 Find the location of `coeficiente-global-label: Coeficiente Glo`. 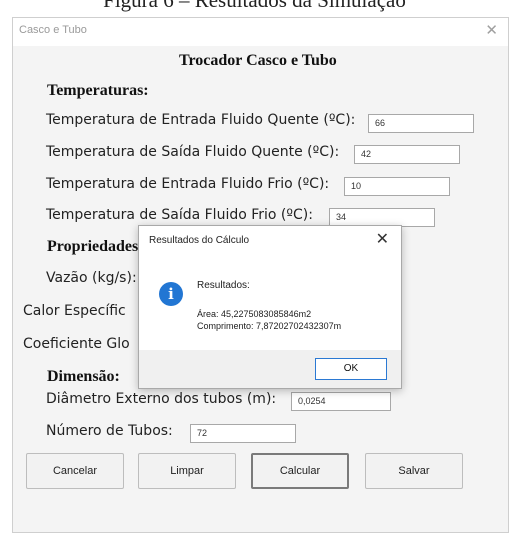

coeficiente-global-label: Coeficiente Glo is located at coordinates (76, 344).